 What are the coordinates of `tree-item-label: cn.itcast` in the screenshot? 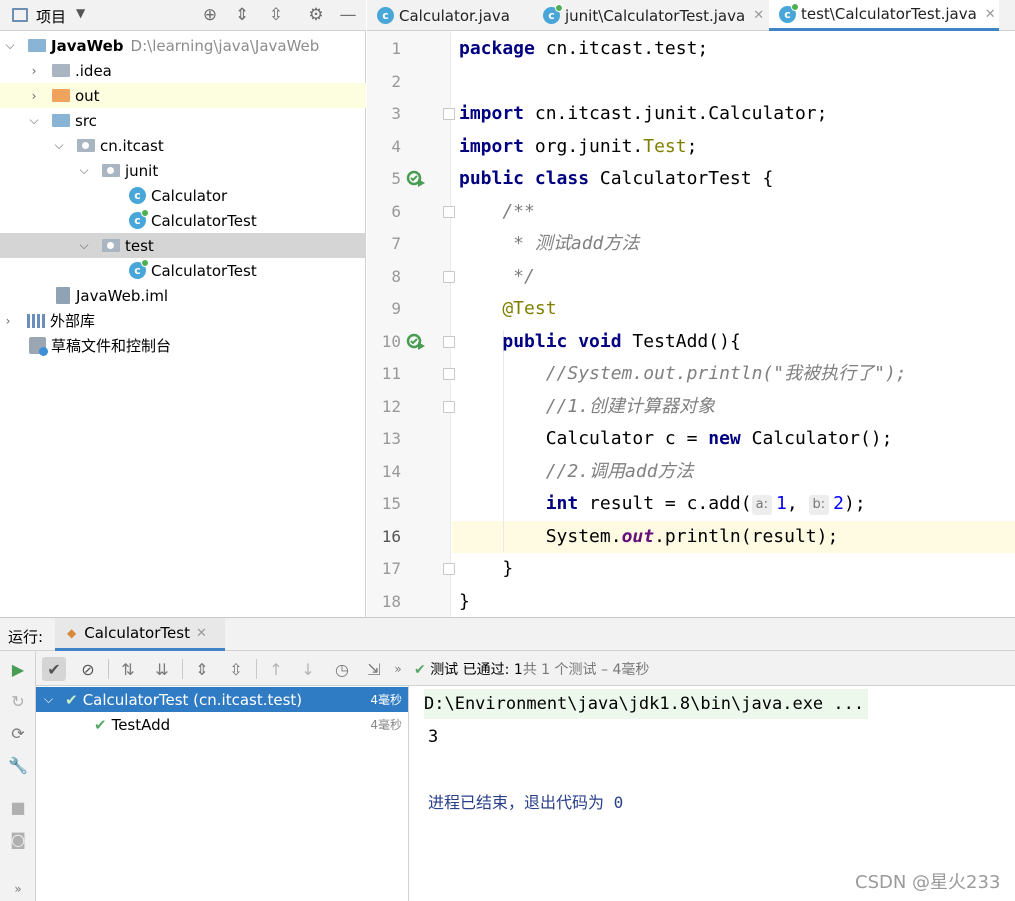 It's located at (132, 145).